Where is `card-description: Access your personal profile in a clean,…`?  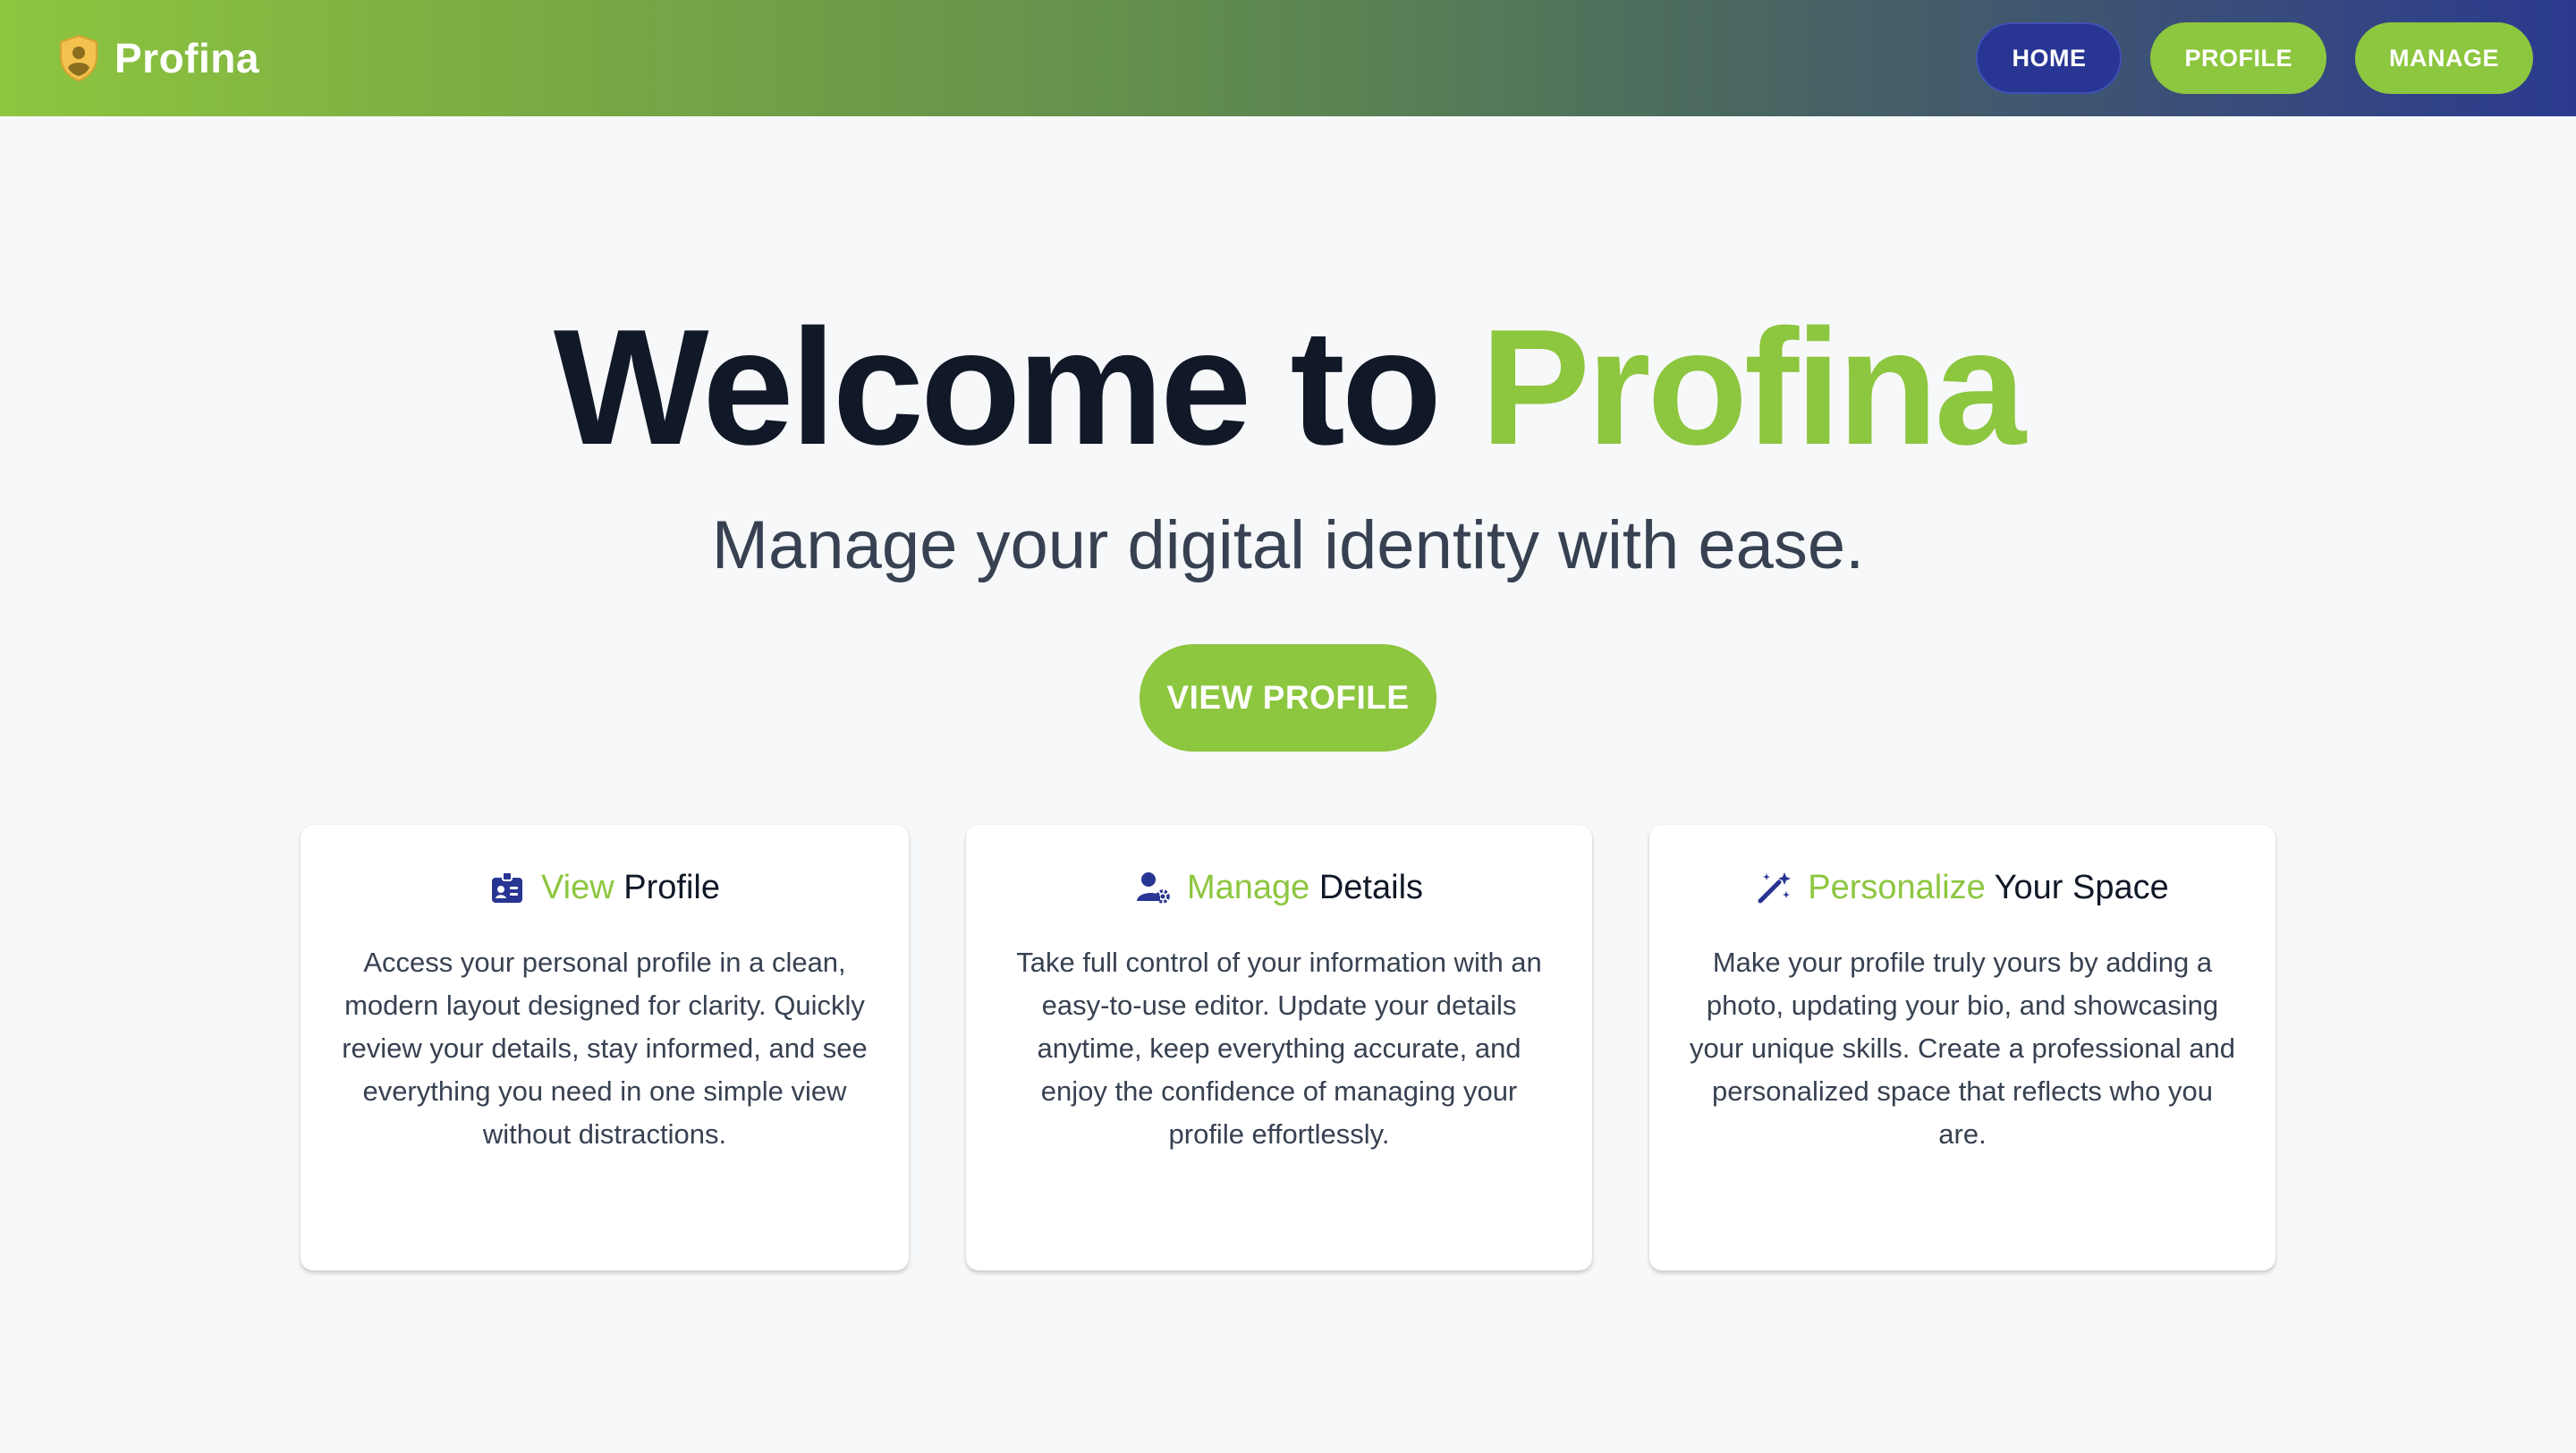 card-description: Access your personal profile in a clean,… is located at coordinates (605, 1048).